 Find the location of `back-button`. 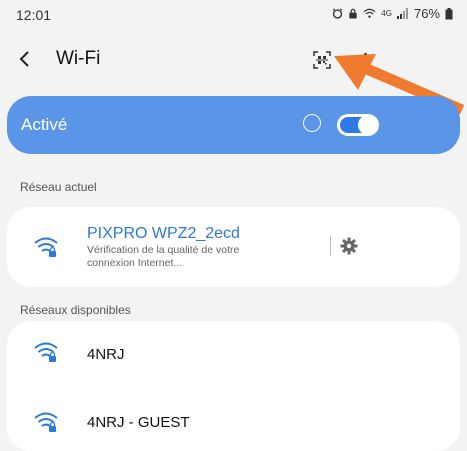

back-button is located at coordinates (25, 59).